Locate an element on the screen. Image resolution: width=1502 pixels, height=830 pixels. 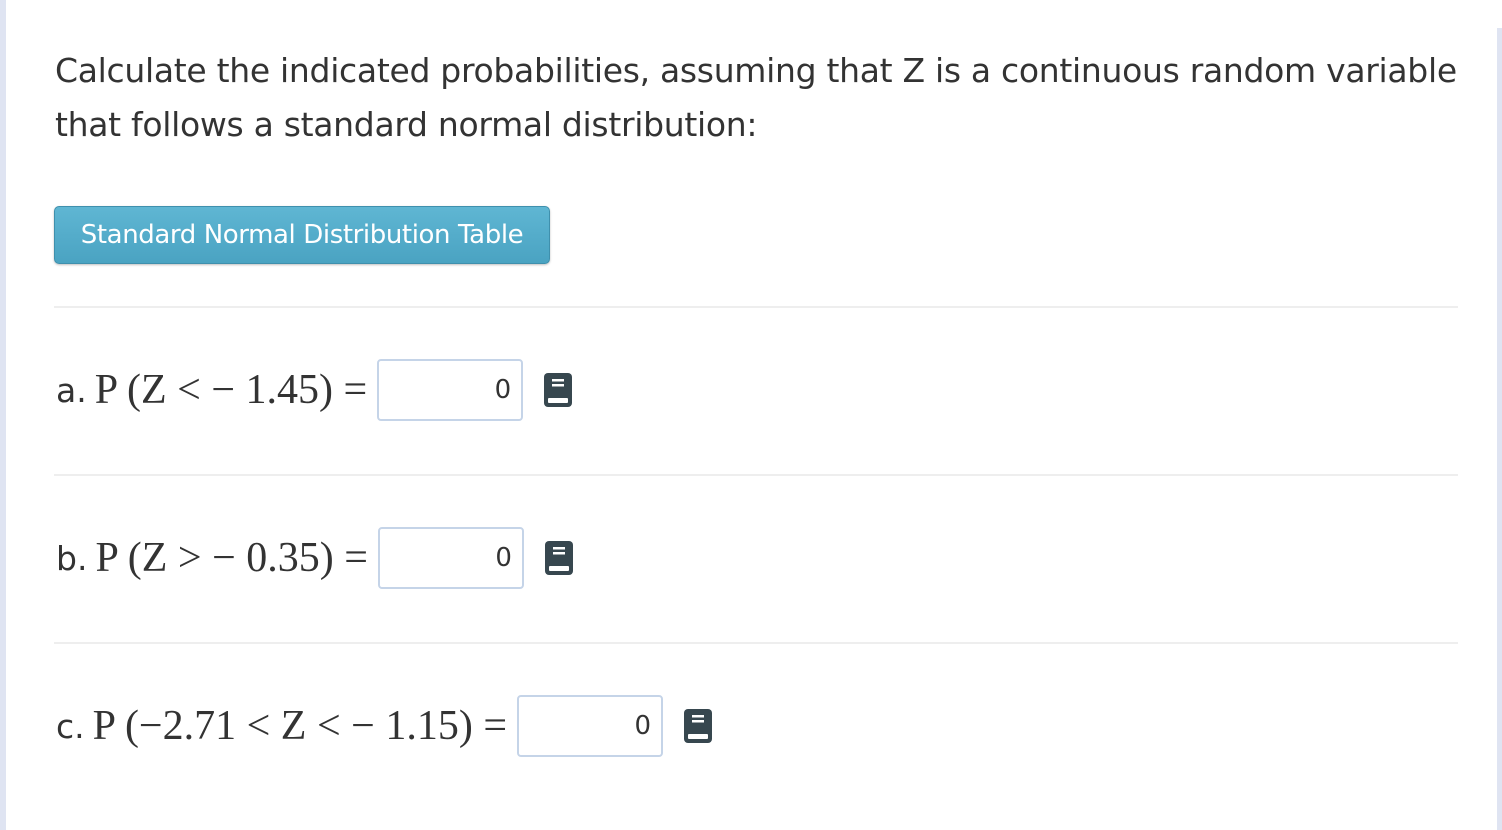
question-a-expression: P (Z < − 1.45) = is located at coordinates (231, 390).